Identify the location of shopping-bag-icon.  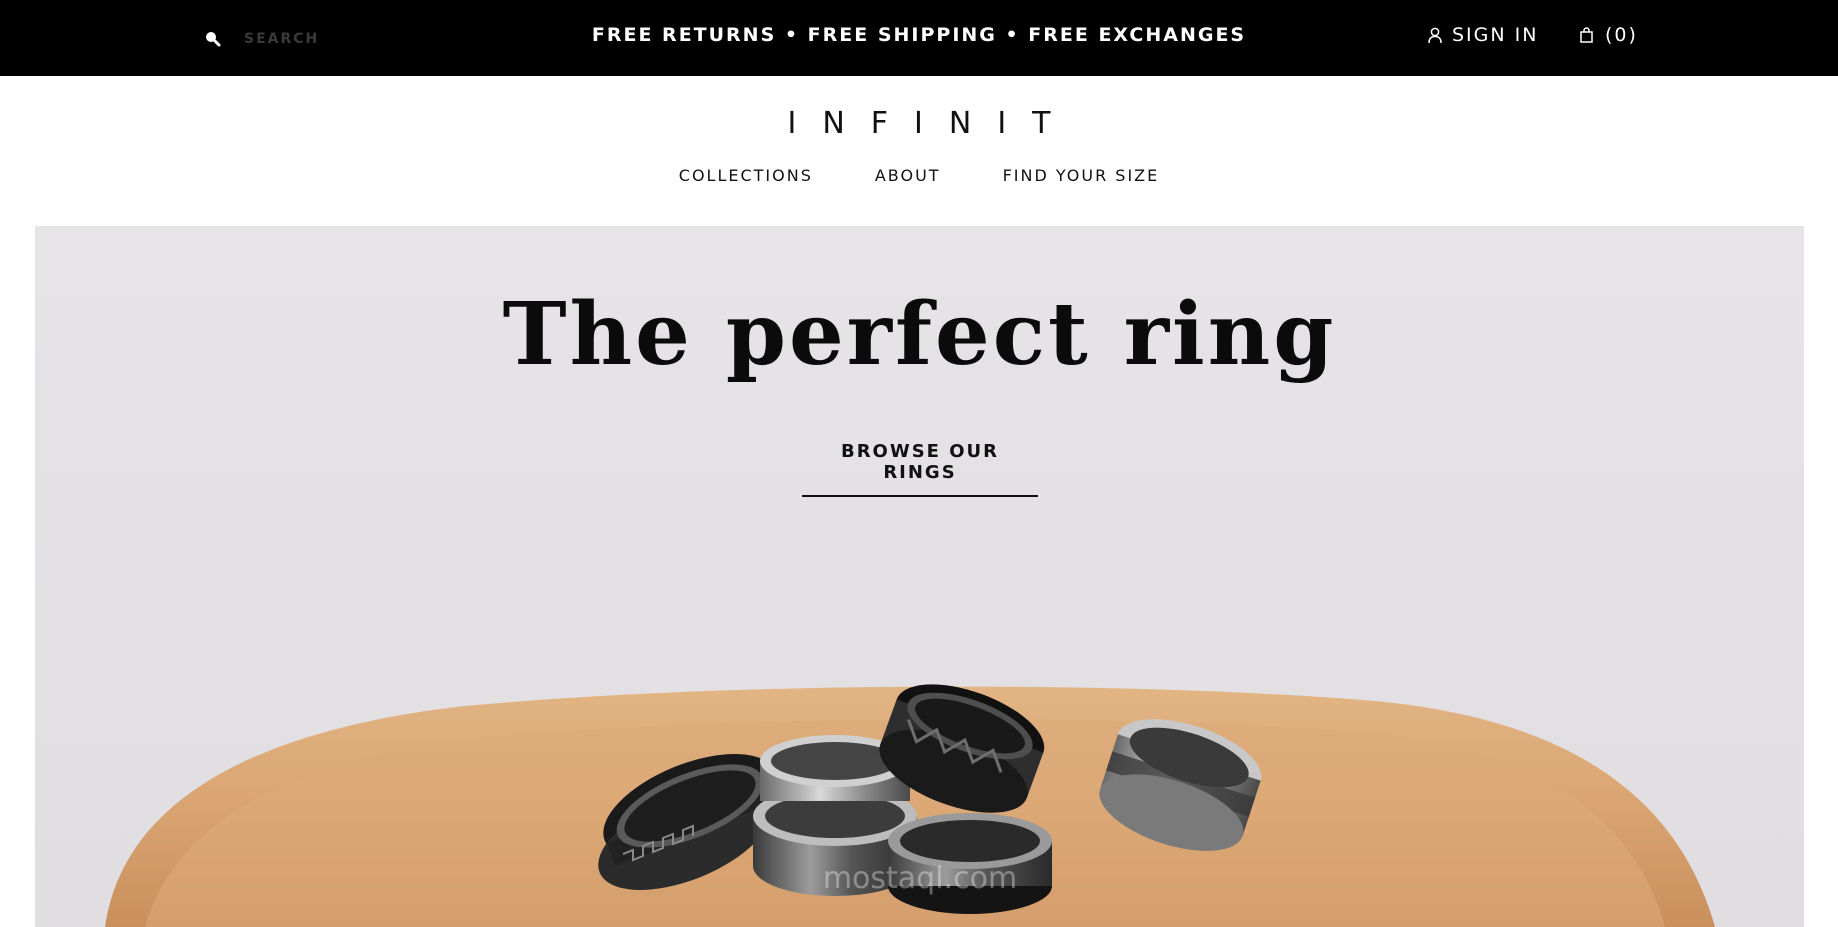
(1586, 35).